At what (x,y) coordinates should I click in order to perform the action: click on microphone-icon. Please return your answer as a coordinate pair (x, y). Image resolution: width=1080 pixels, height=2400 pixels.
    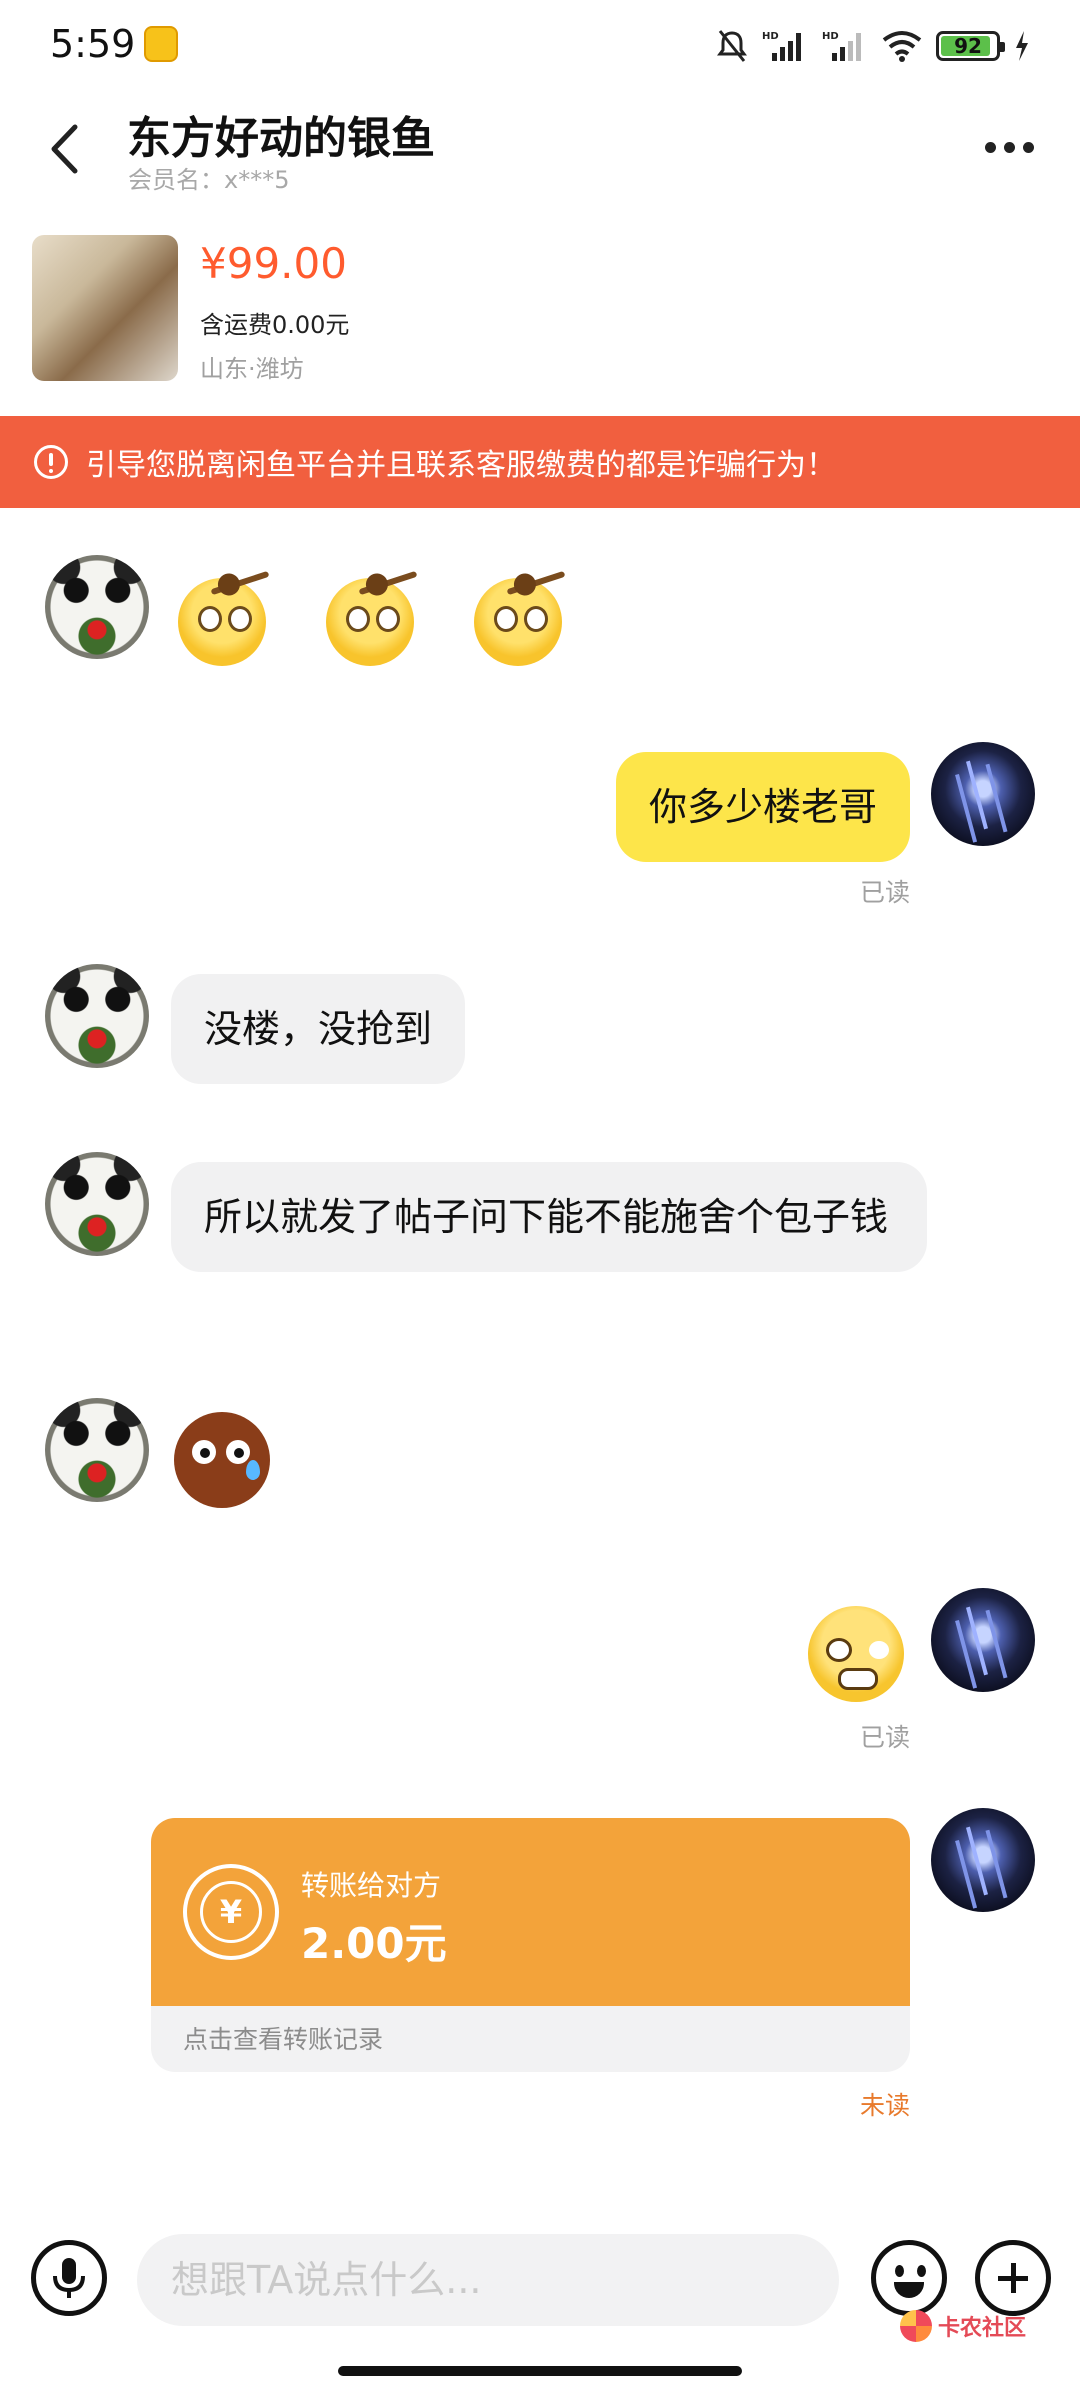
    Looking at the image, I should click on (69, 2278).